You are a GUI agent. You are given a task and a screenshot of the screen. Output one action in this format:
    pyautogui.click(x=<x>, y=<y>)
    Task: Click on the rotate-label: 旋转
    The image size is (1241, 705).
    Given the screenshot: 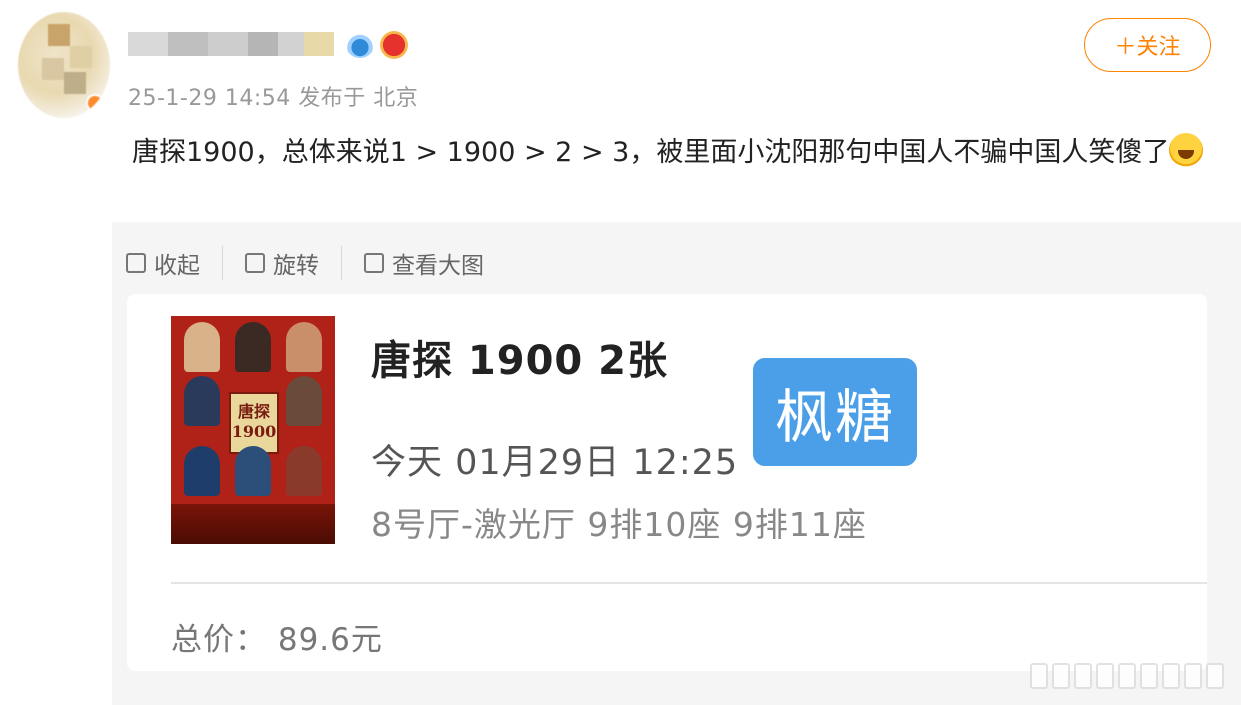 What is the action you would take?
    pyautogui.click(x=296, y=266)
    